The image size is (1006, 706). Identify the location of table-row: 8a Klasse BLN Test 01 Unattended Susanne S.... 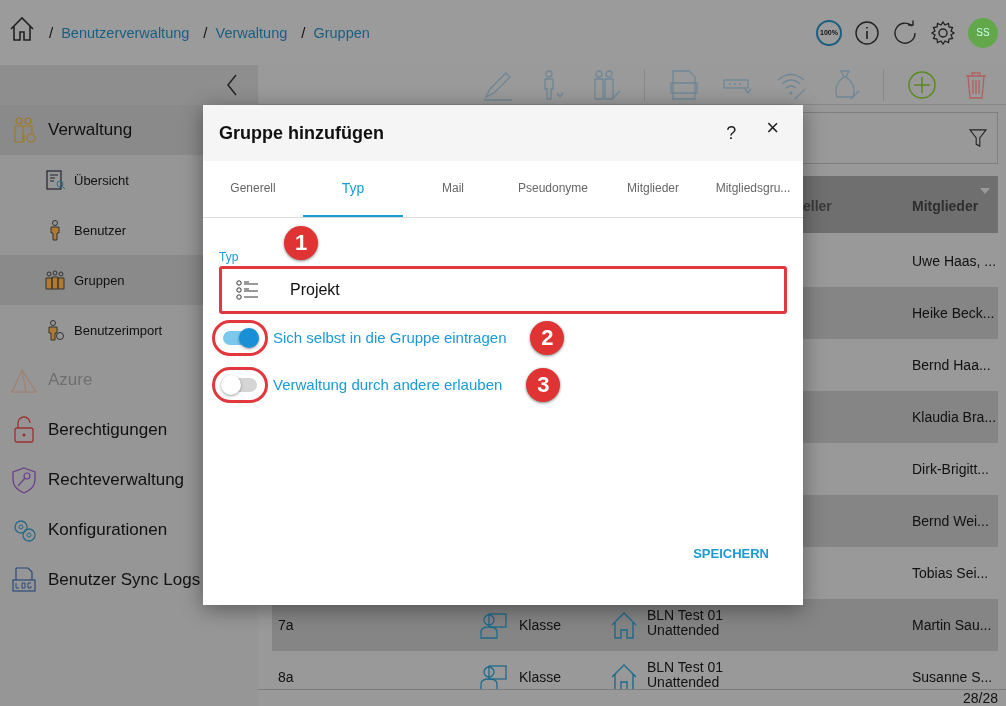
(635, 671).